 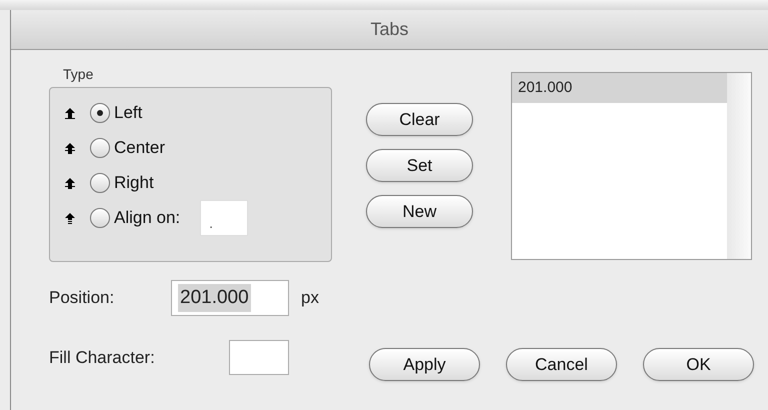 What do you see at coordinates (424, 364) in the screenshot?
I see `dialog-button: Apply` at bounding box center [424, 364].